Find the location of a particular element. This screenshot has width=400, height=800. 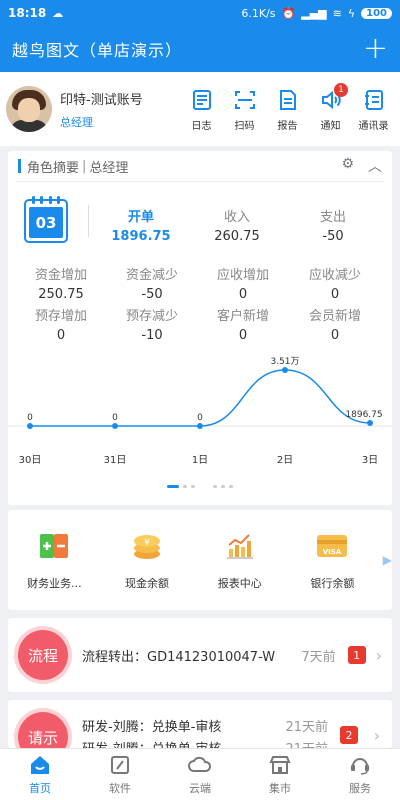

tools-card: 财务业务... ¥ 现金余额 报表中心 VISA 银行余额 ▶ is located at coordinates (200, 560).